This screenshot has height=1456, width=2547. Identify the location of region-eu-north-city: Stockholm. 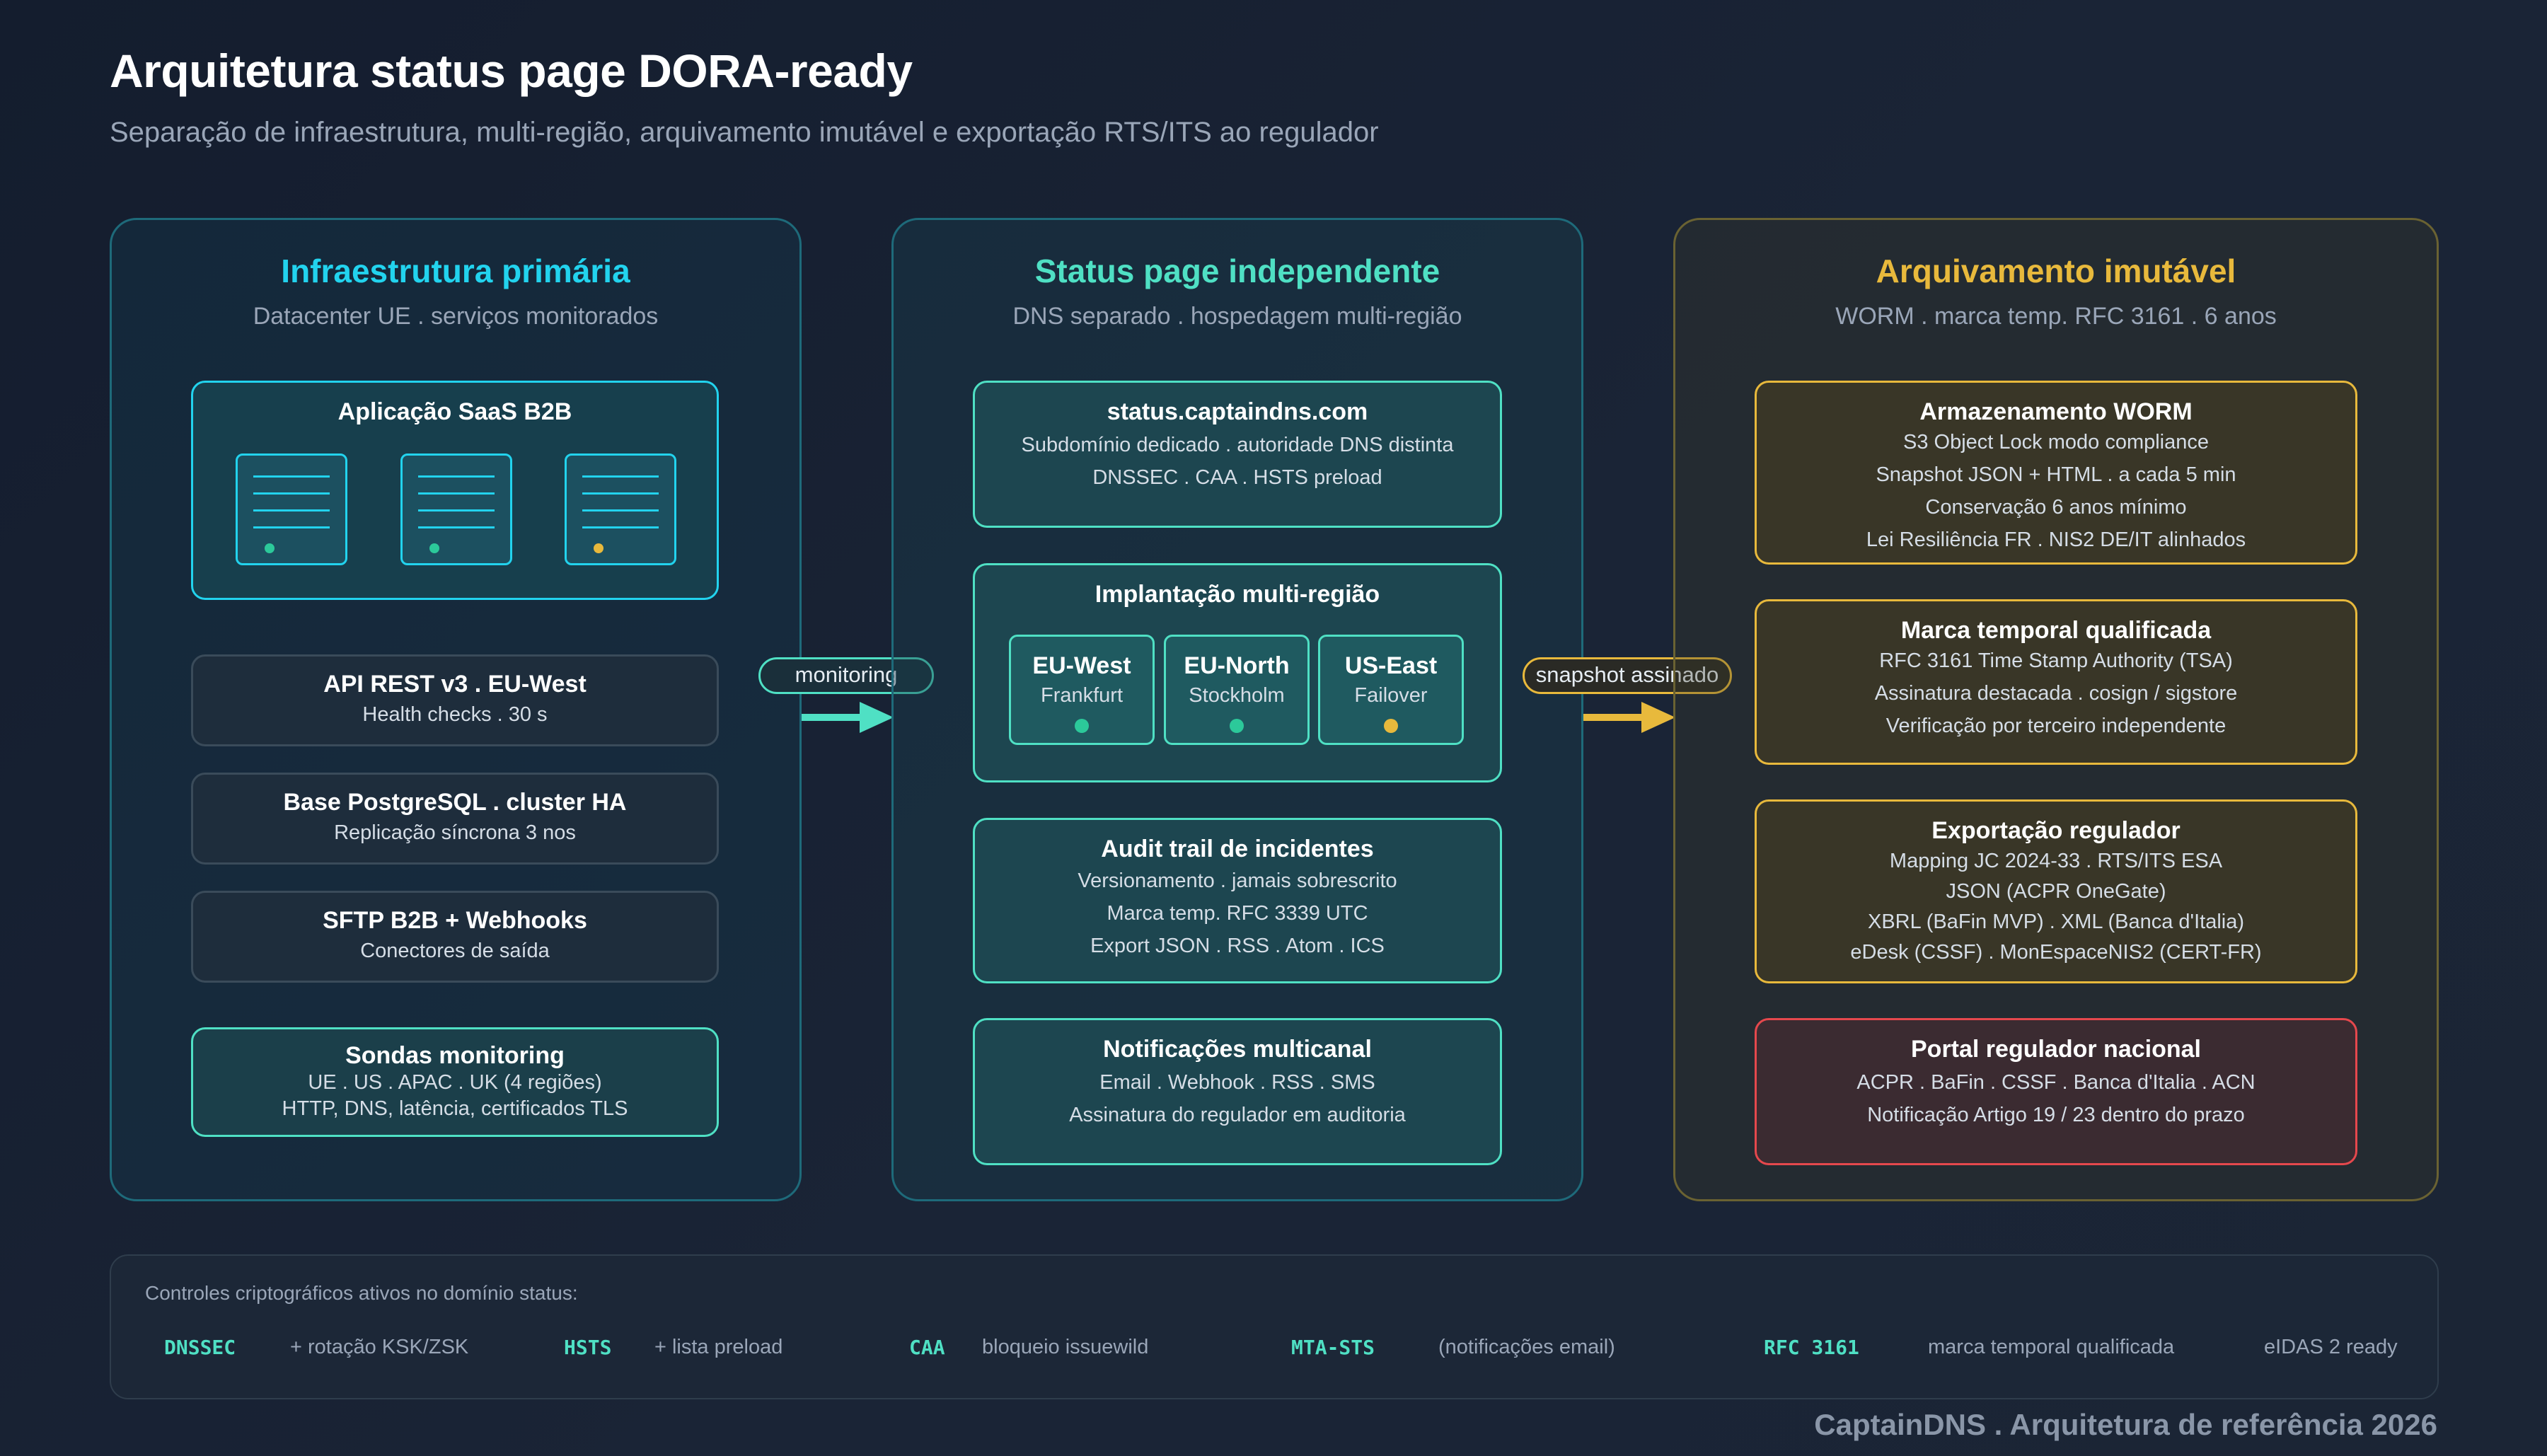
(1237, 696).